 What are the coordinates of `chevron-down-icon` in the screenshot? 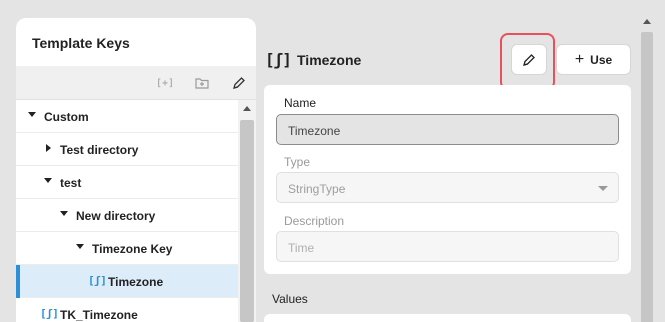 It's located at (603, 188).